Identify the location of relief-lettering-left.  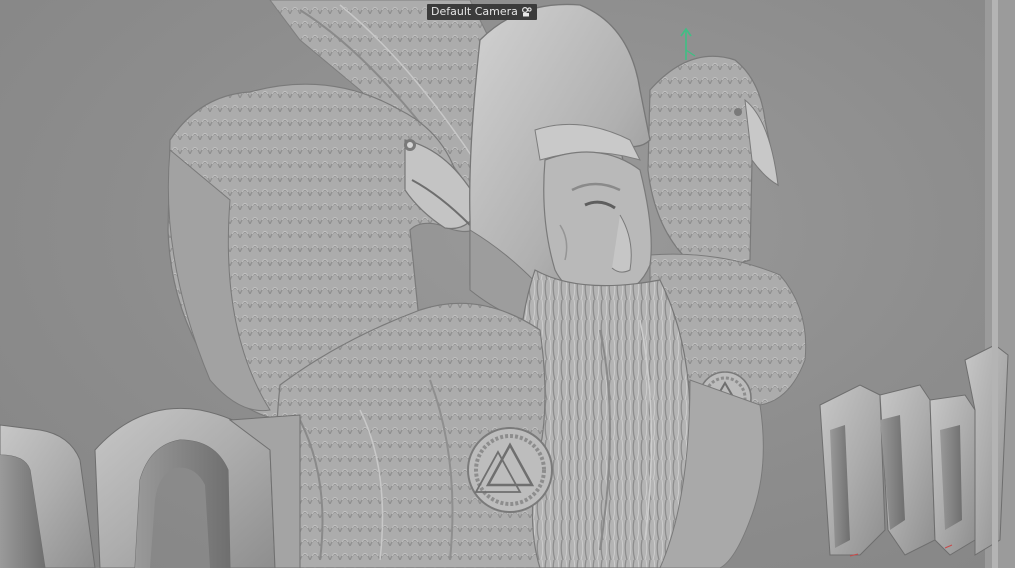
(150, 487).